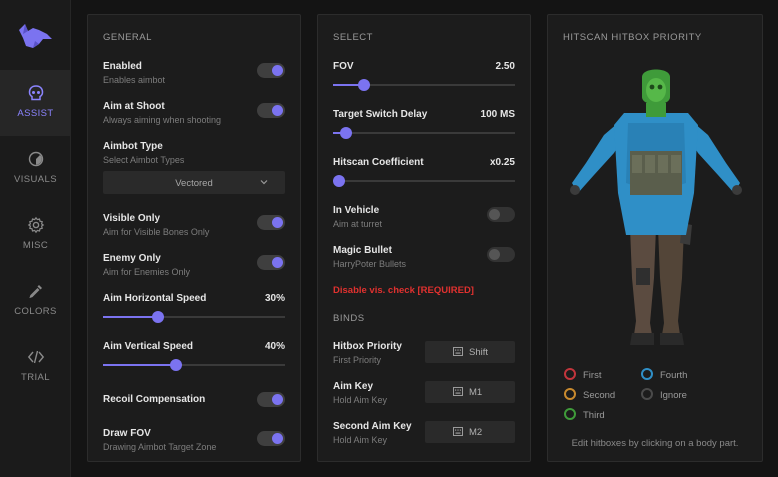 The image size is (778, 477). I want to click on enemy-only-sub: Aim for Enemies Only, so click(147, 272).